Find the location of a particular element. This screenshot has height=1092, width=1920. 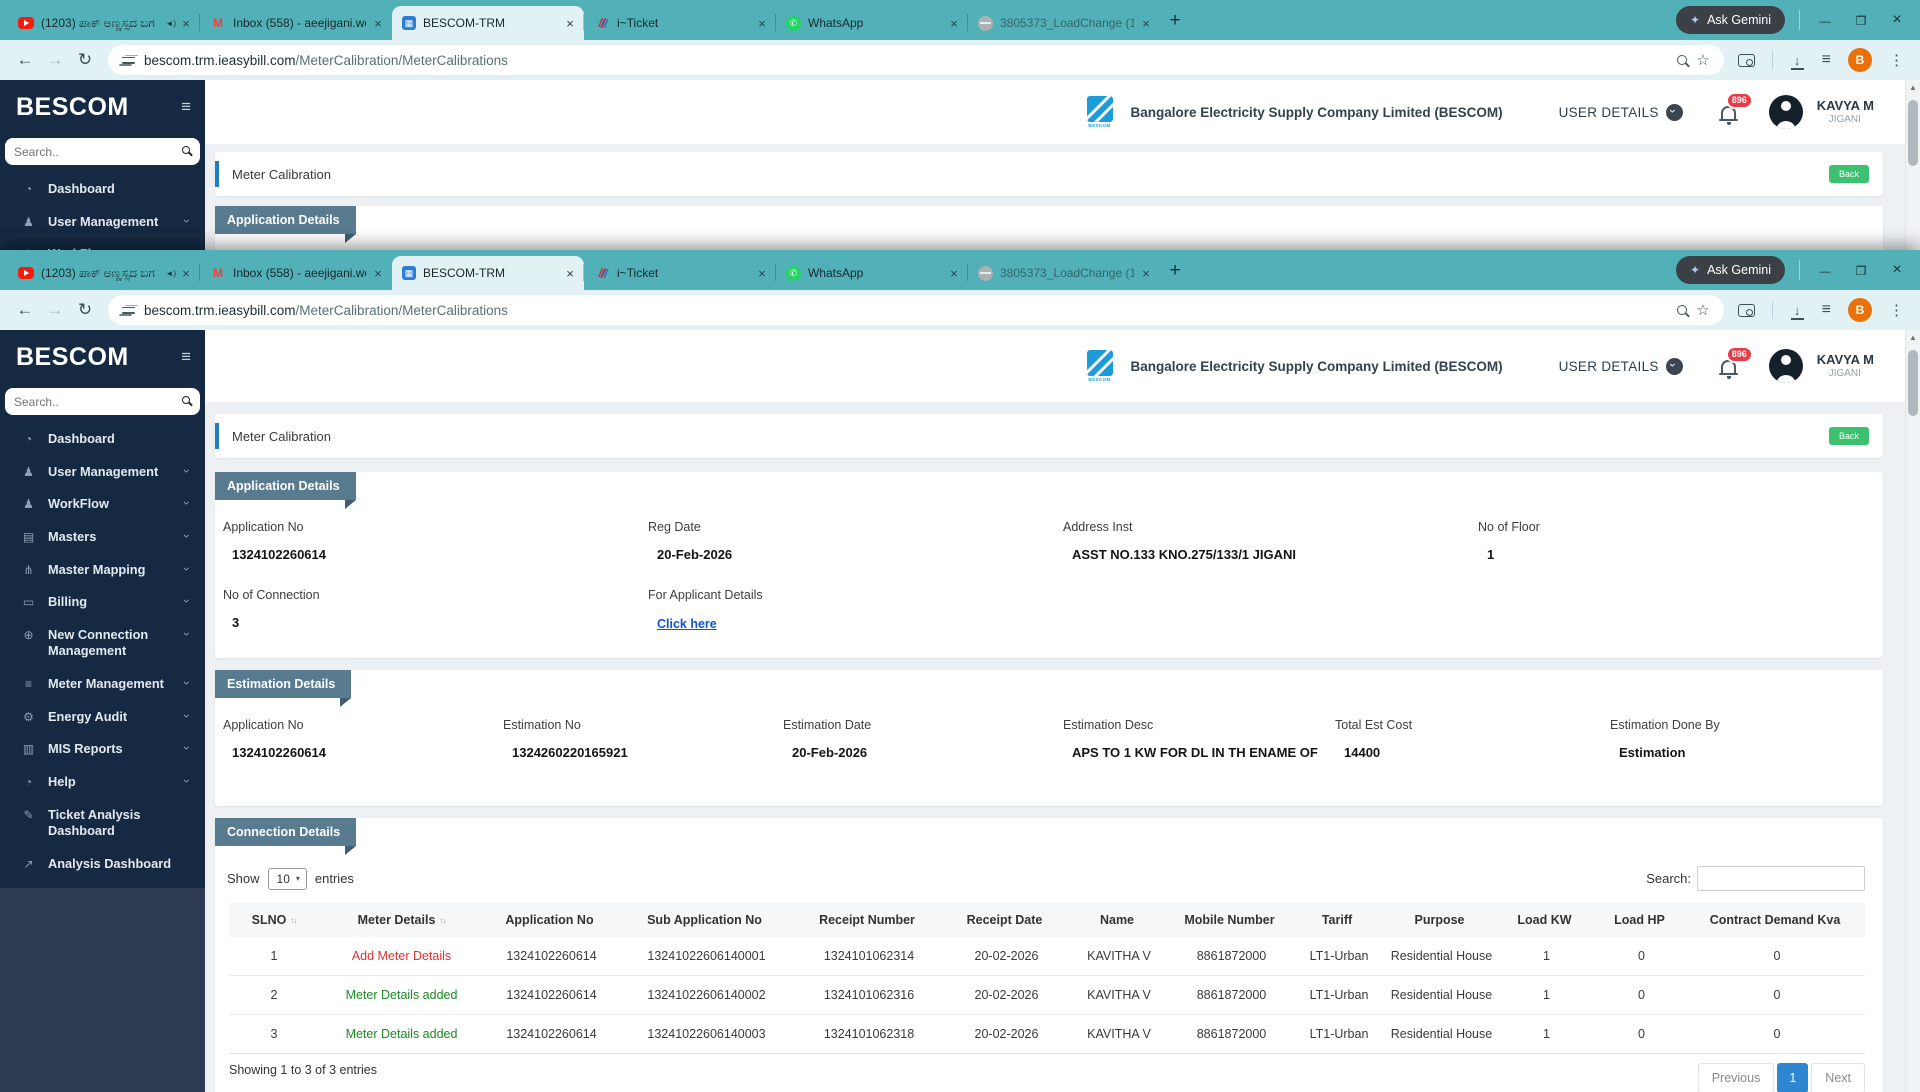

table-column-header: Load KW is located at coordinates (1546, 920).